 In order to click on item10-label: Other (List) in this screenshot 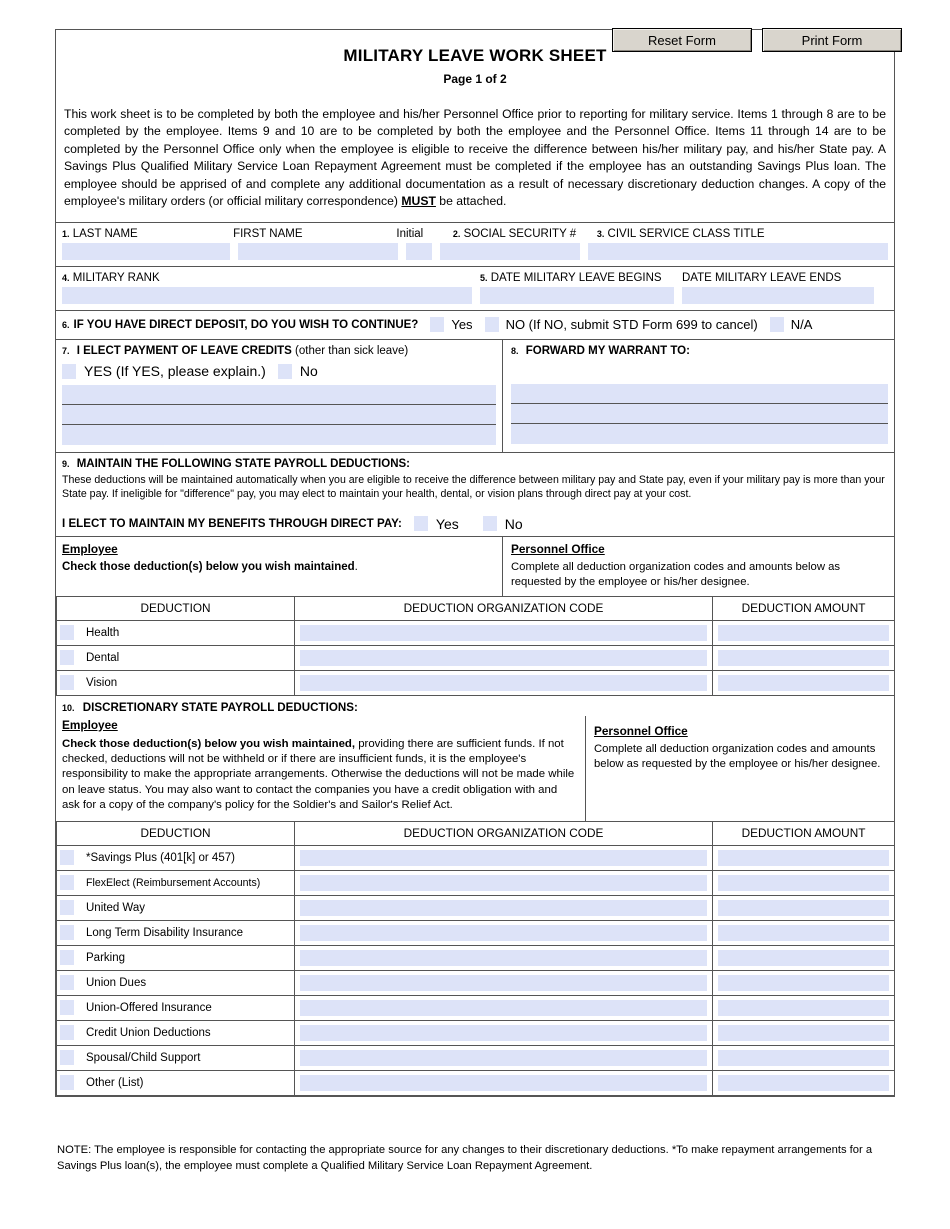, I will do `click(115, 1082)`.